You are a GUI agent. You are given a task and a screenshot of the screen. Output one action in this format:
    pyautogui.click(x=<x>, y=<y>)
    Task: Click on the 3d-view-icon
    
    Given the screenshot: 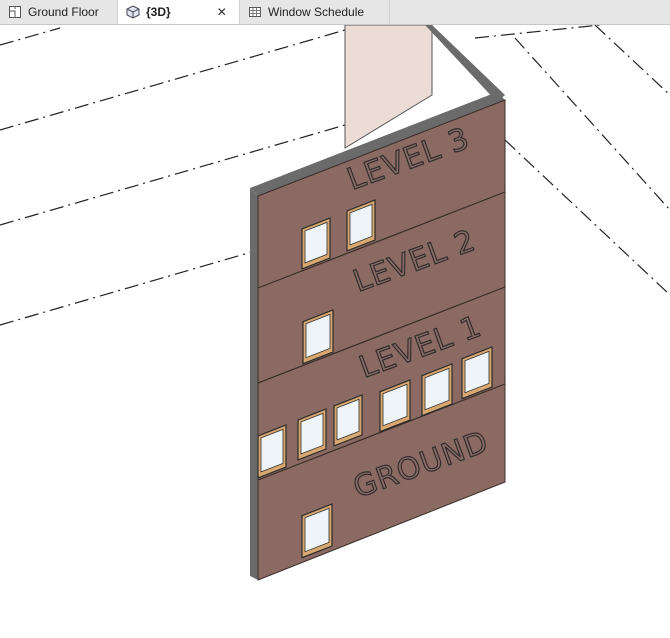 What is the action you would take?
    pyautogui.click(x=133, y=12)
    